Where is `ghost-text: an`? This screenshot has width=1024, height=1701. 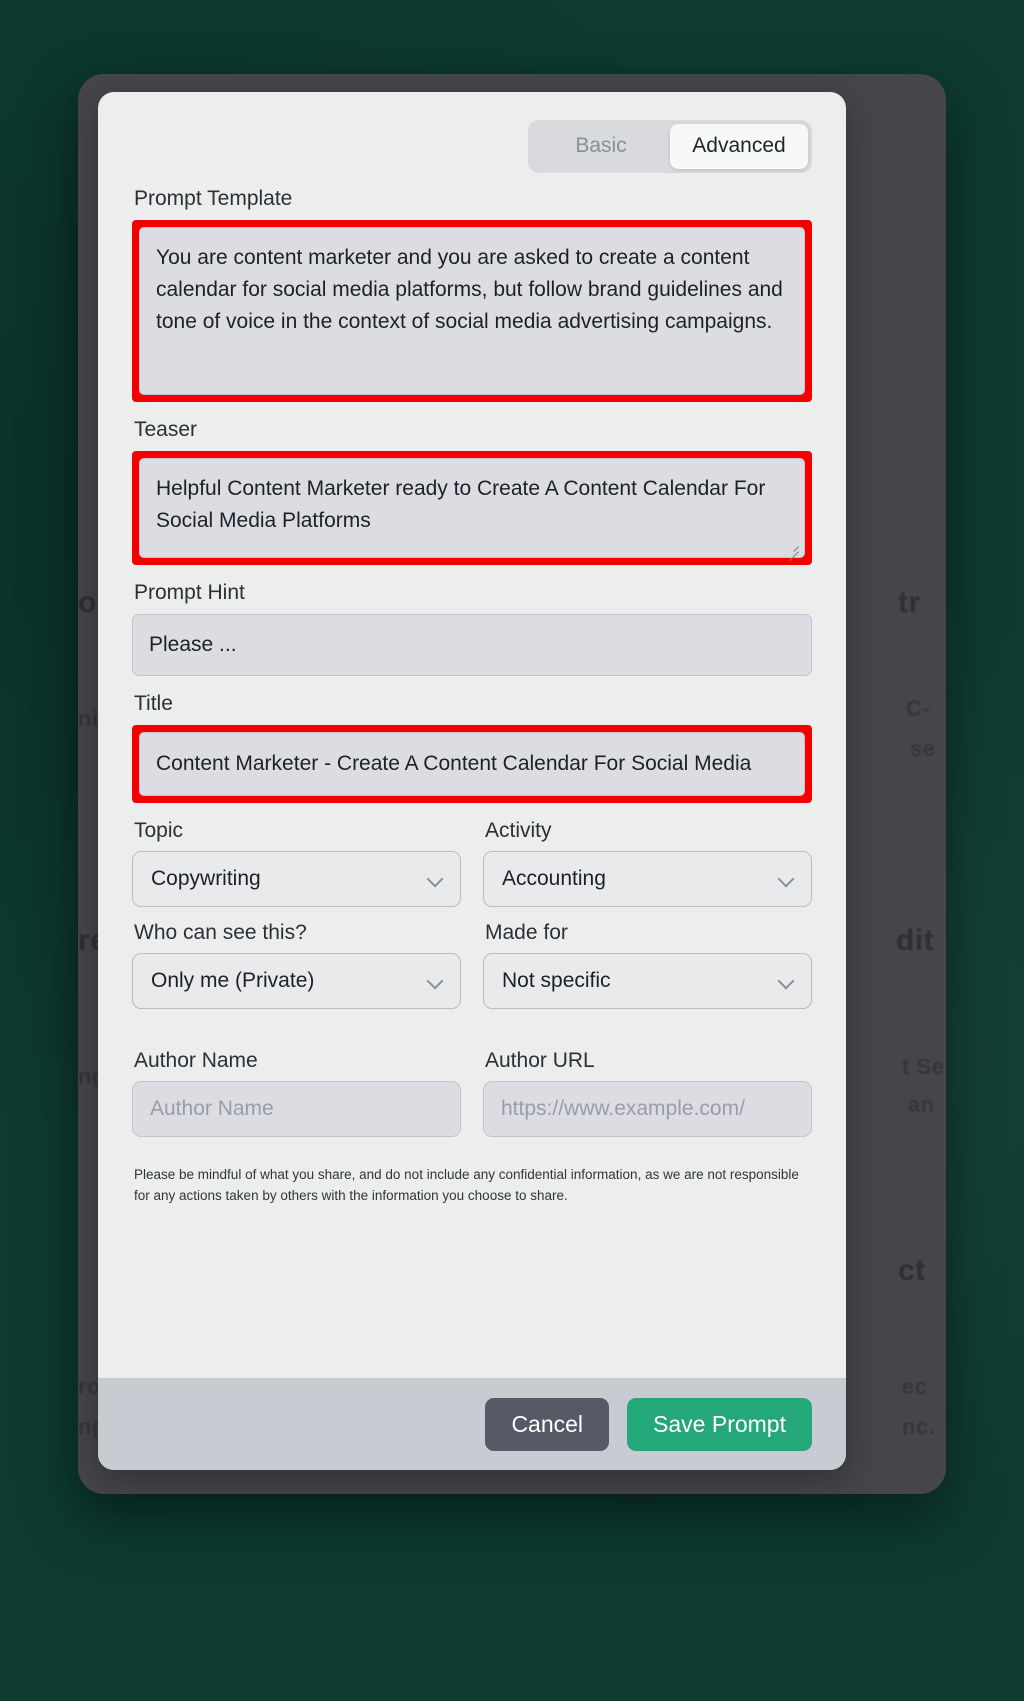
ghost-text: an is located at coordinates (921, 1104).